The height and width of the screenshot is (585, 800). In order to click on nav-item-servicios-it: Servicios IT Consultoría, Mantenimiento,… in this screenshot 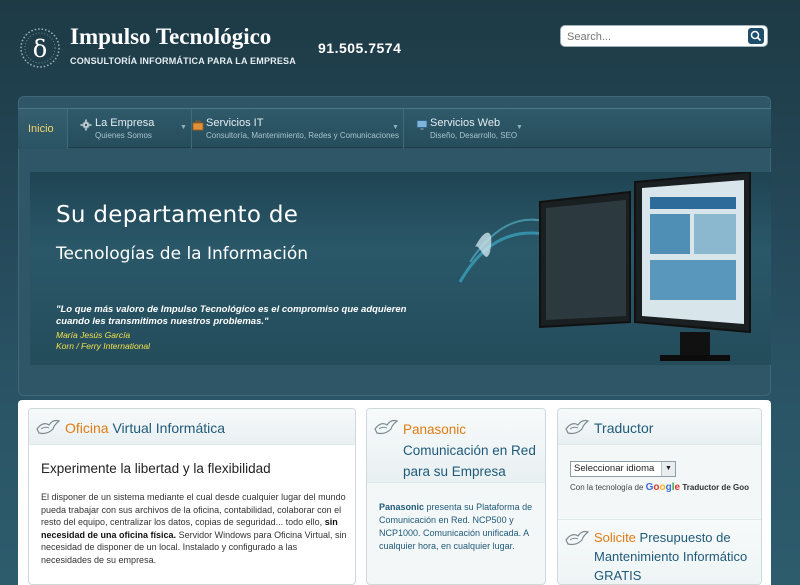, I will do `click(298, 129)`.